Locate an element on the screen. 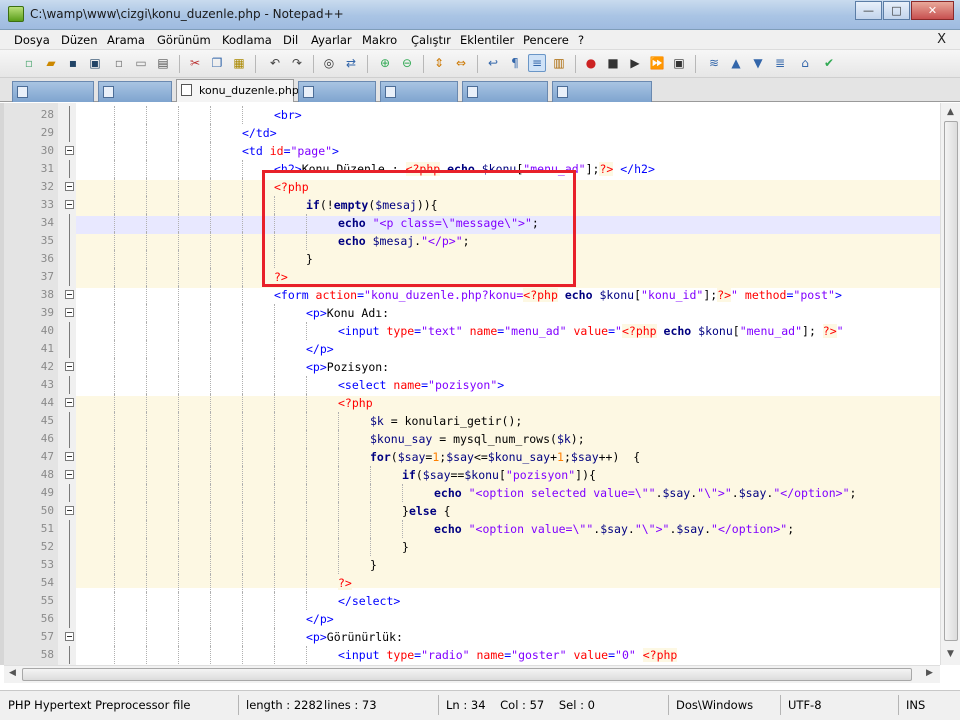 The image size is (960, 720). close-all-icon: ▭ is located at coordinates (141, 63).